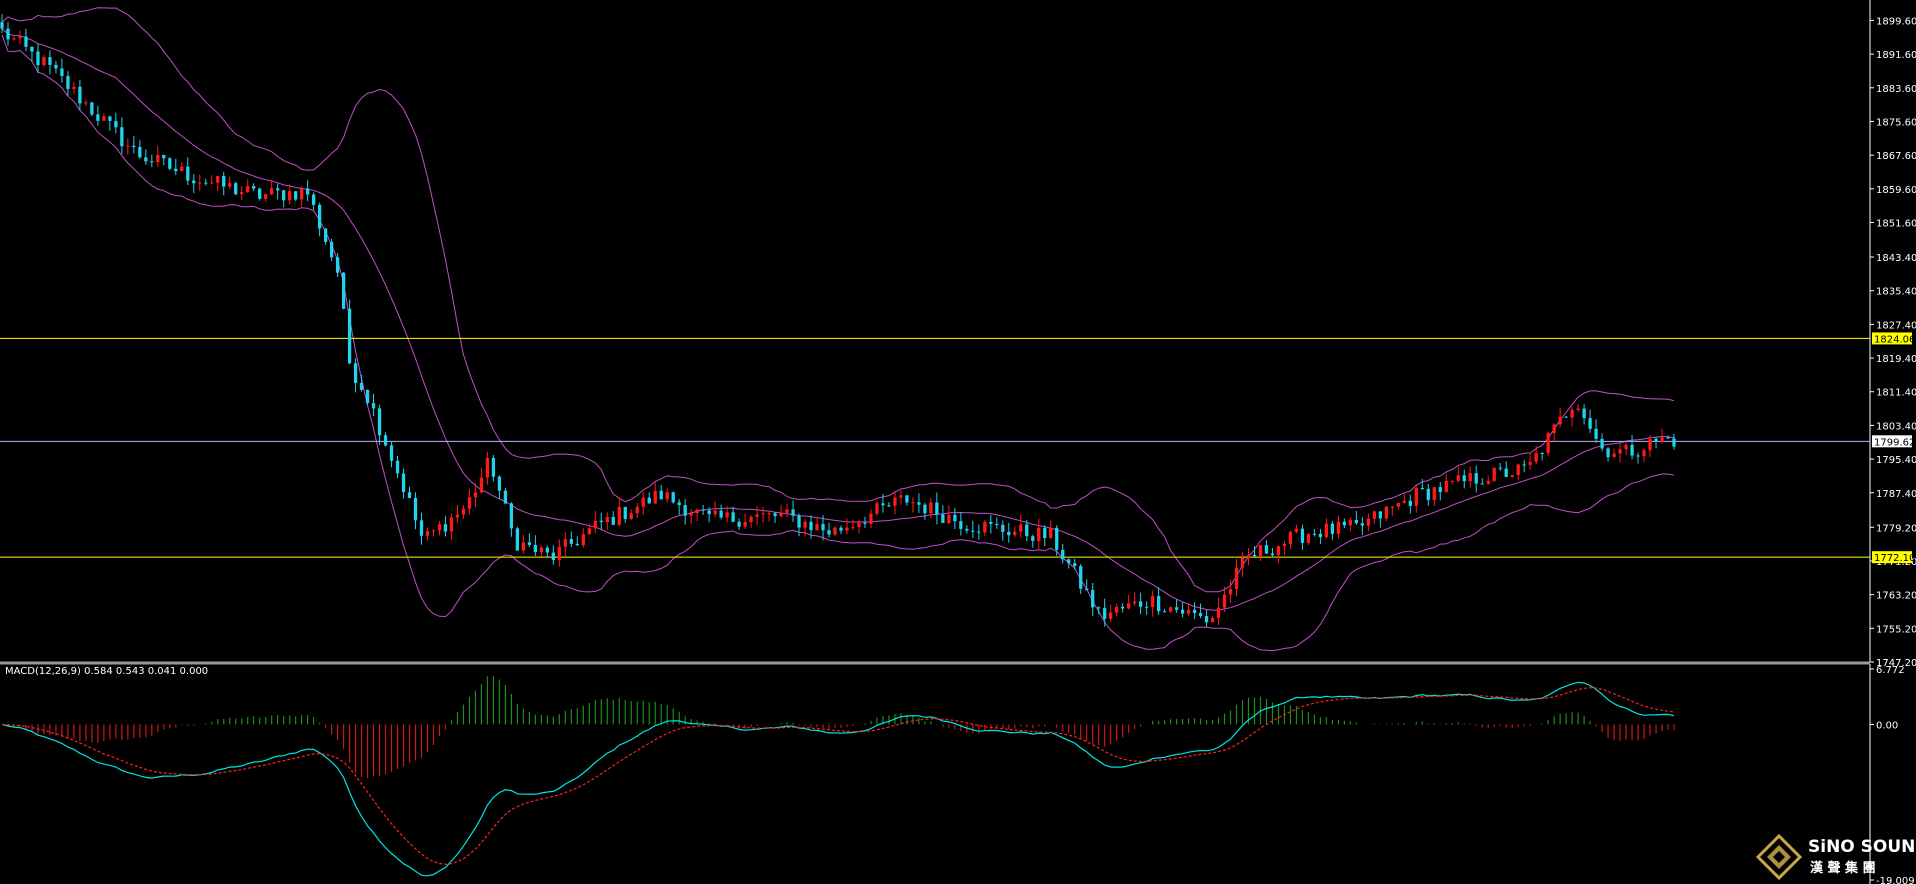  What do you see at coordinates (1895, 880) in the screenshot?
I see `macd-tick-label: -19.009` at bounding box center [1895, 880].